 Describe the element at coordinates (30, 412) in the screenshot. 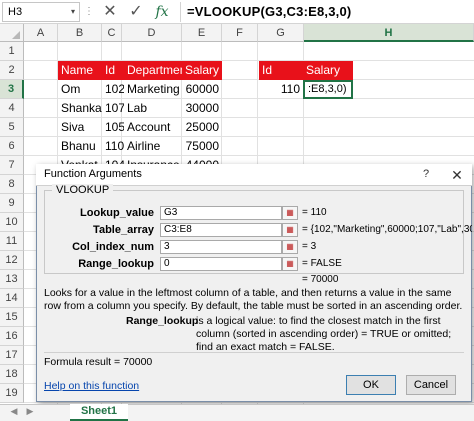

I see `sheet-next-icon: ▶` at that location.